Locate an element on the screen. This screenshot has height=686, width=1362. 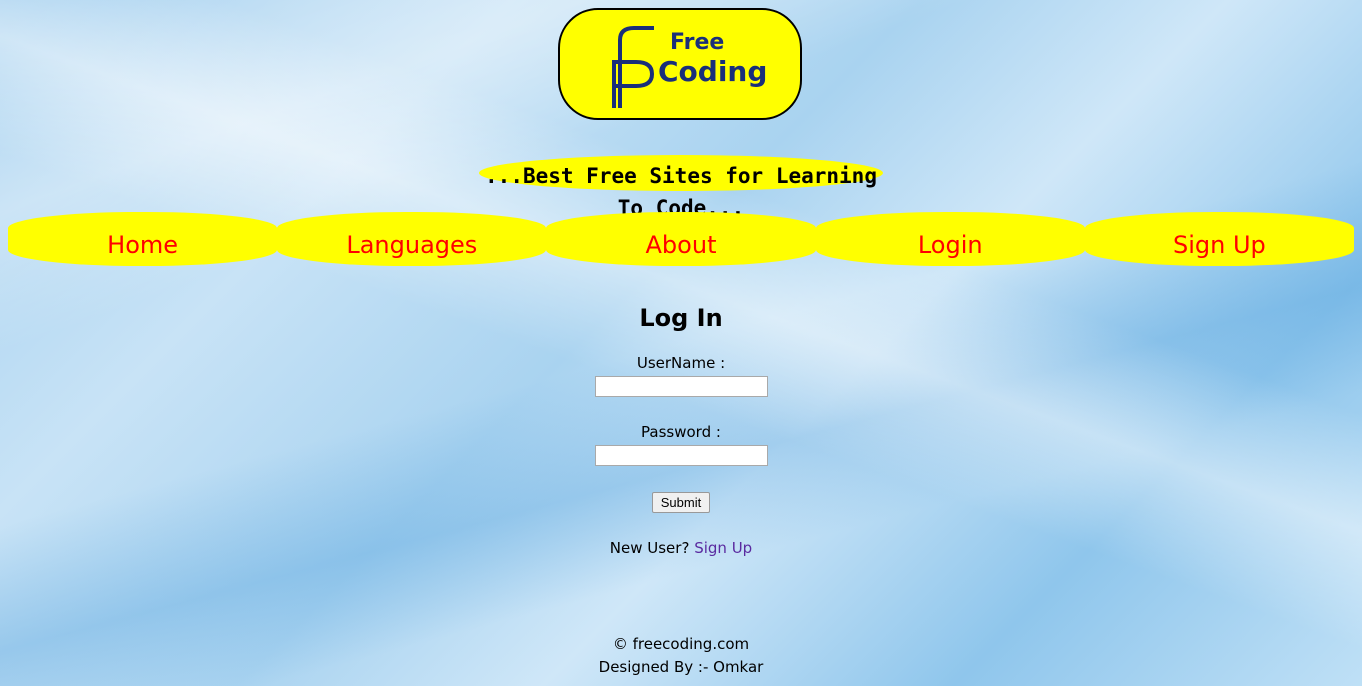
logo-line-2: Coding is located at coordinates (713, 71).